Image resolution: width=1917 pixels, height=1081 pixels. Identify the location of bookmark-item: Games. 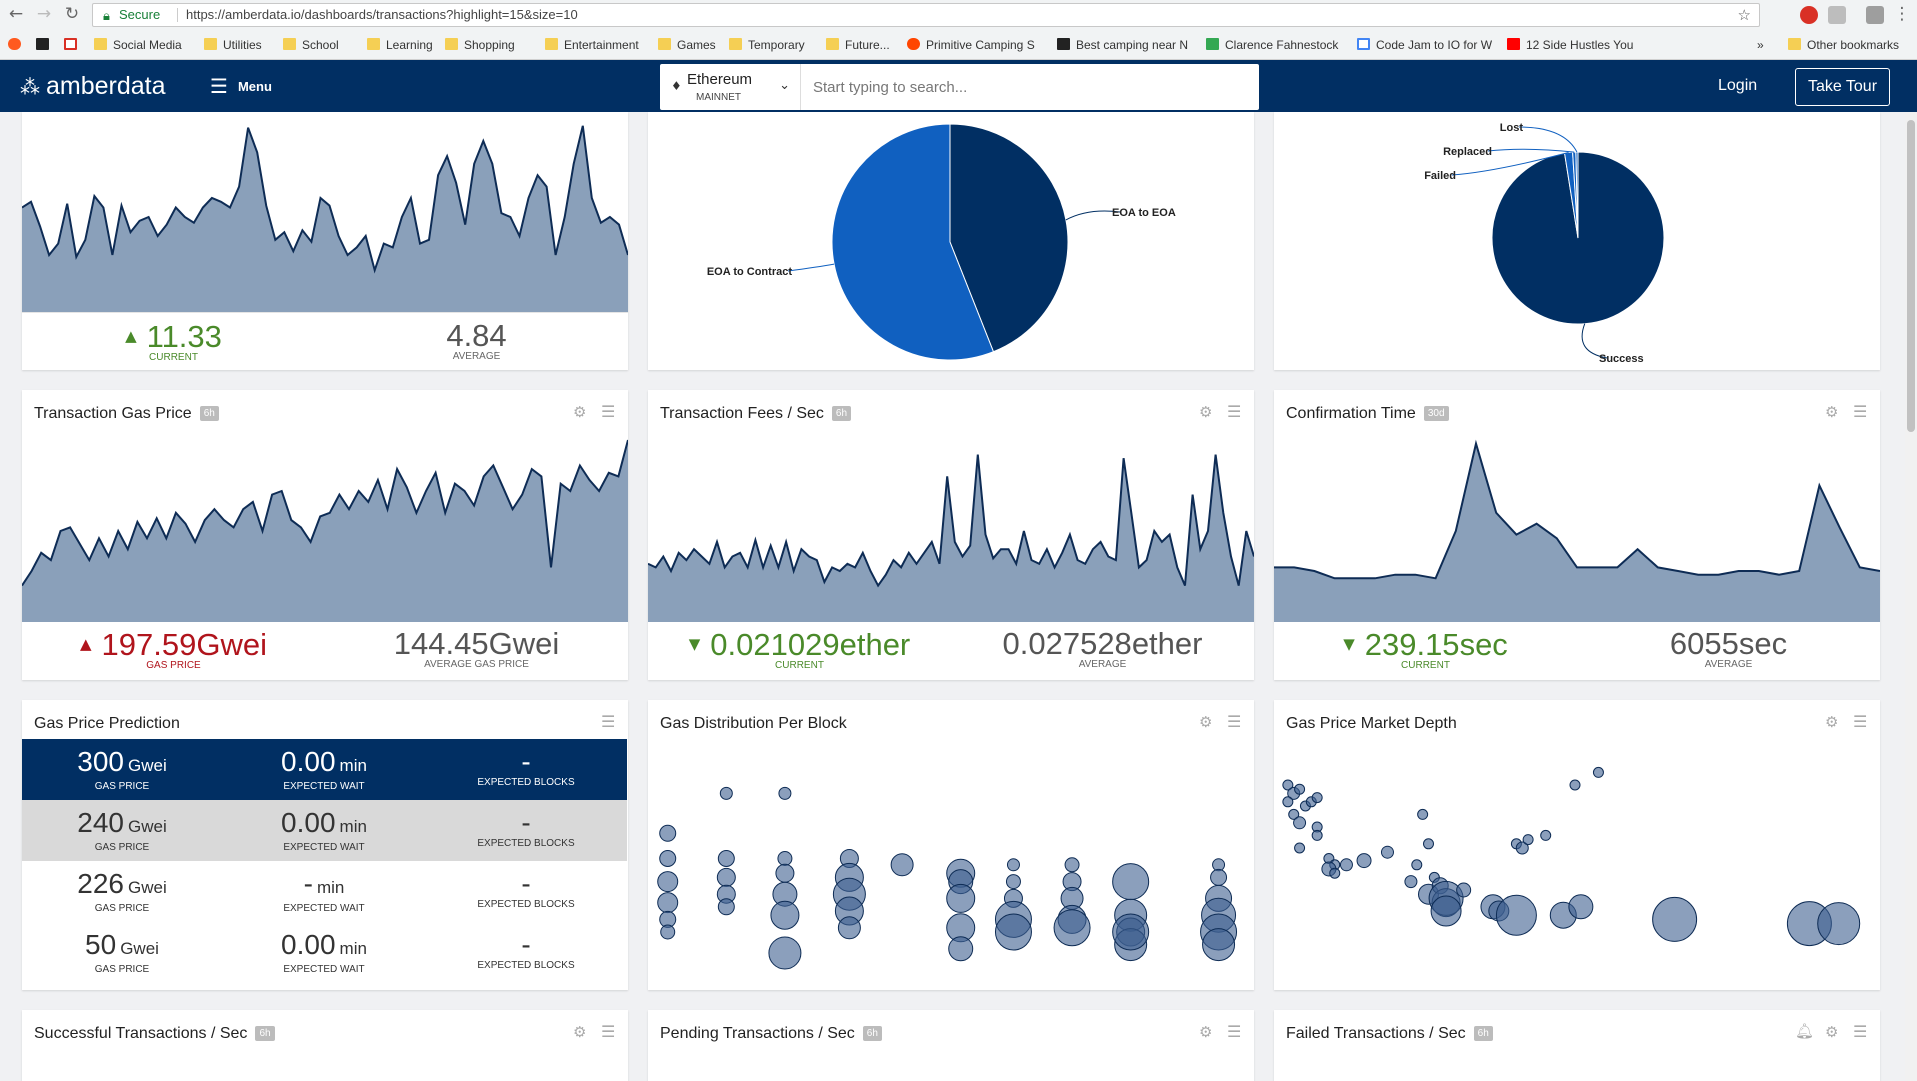
(693, 45).